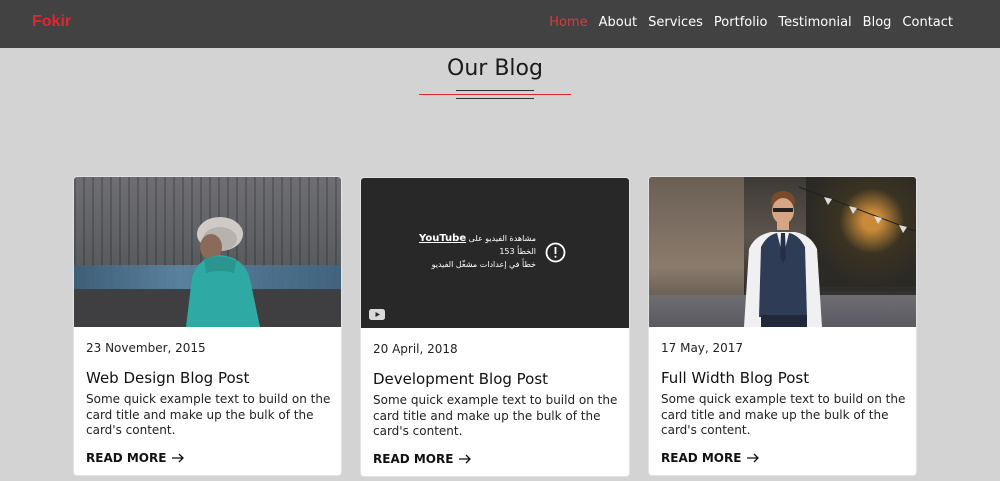 The height and width of the screenshot is (481, 1000). Describe the element at coordinates (877, 22) in the screenshot. I see `nav-link-blog: Blog` at that location.